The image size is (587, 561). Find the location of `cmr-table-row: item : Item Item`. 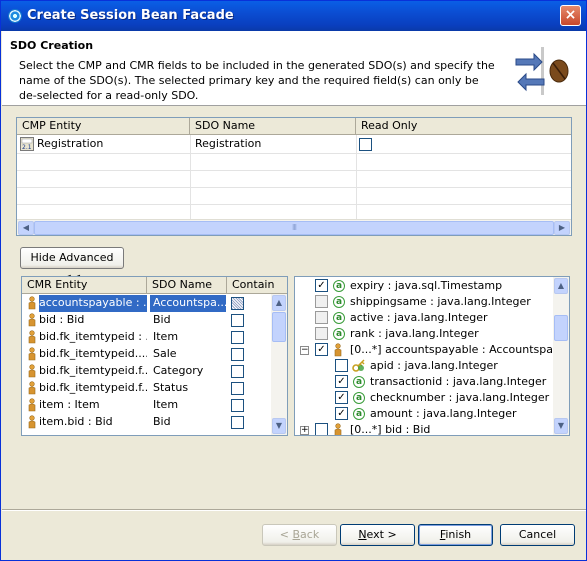

cmr-table-row: item : Item Item is located at coordinates (147, 405).